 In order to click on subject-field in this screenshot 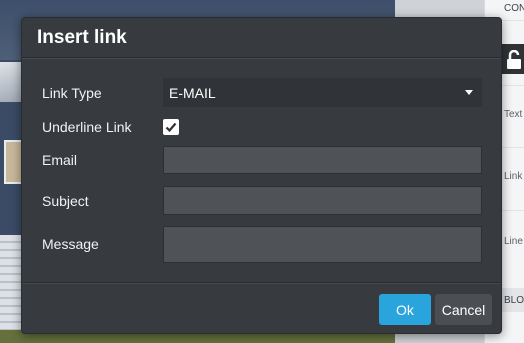, I will do `click(322, 200)`.